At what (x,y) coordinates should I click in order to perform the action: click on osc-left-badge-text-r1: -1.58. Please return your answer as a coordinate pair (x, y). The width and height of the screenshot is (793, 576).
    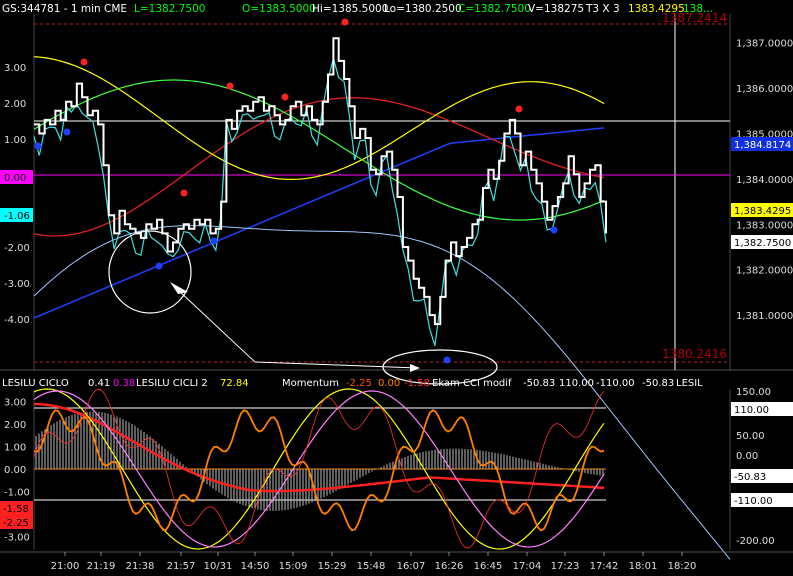
    Looking at the image, I should click on (16, 509).